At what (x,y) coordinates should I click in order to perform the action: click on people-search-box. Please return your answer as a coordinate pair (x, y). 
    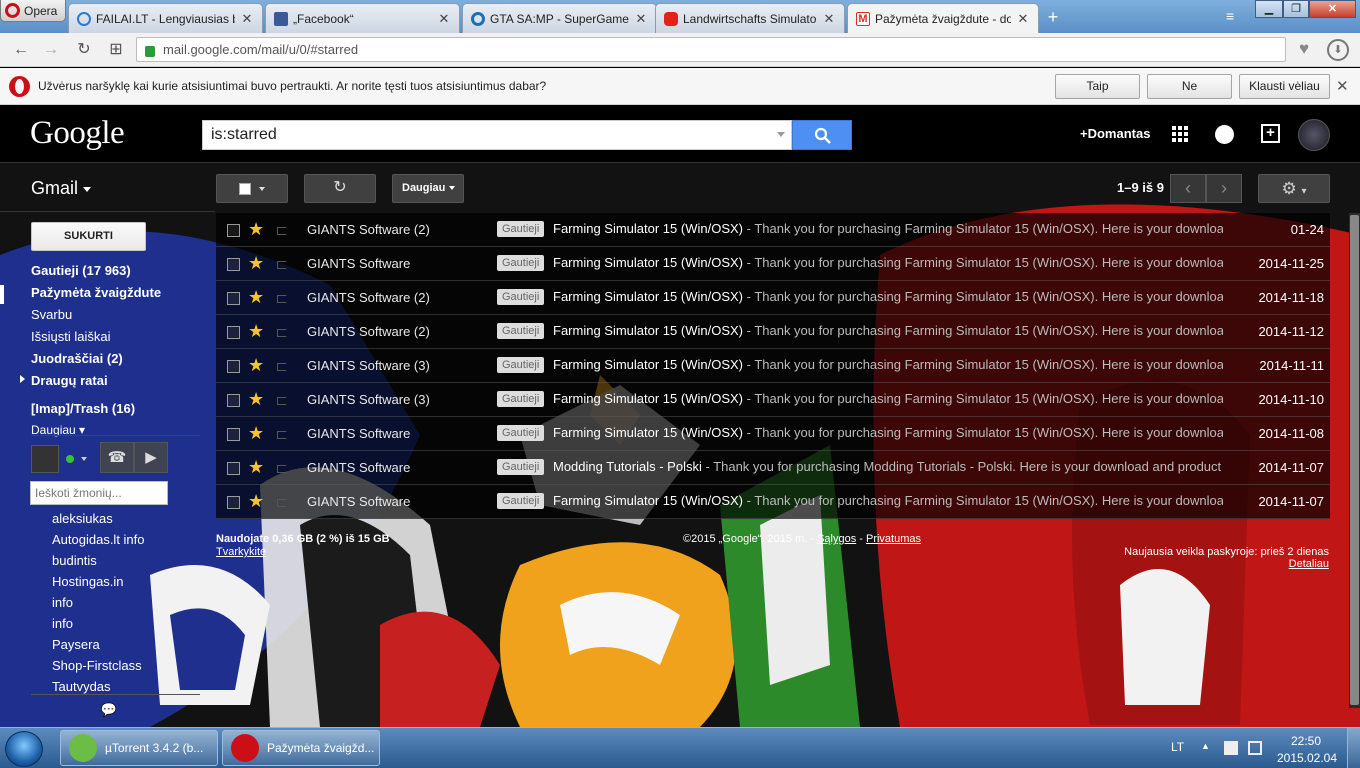
    Looking at the image, I should click on (99, 493).